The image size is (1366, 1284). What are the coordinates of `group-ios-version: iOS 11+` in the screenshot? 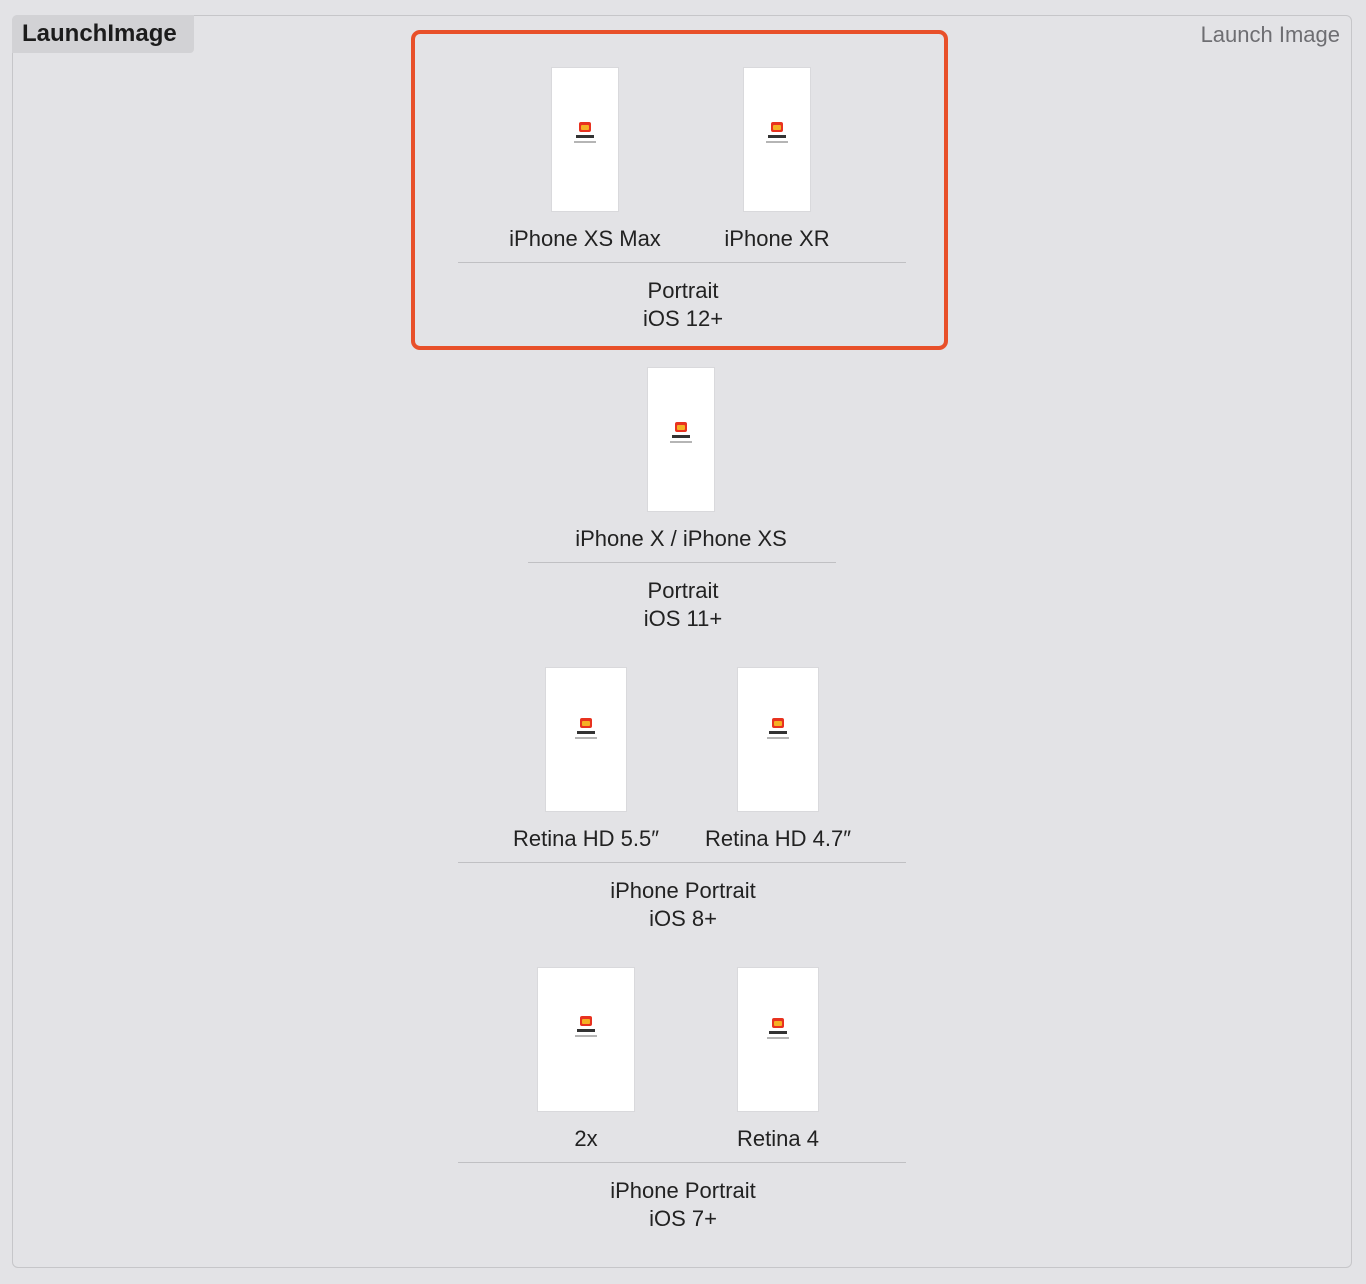 It's located at (683, 618).